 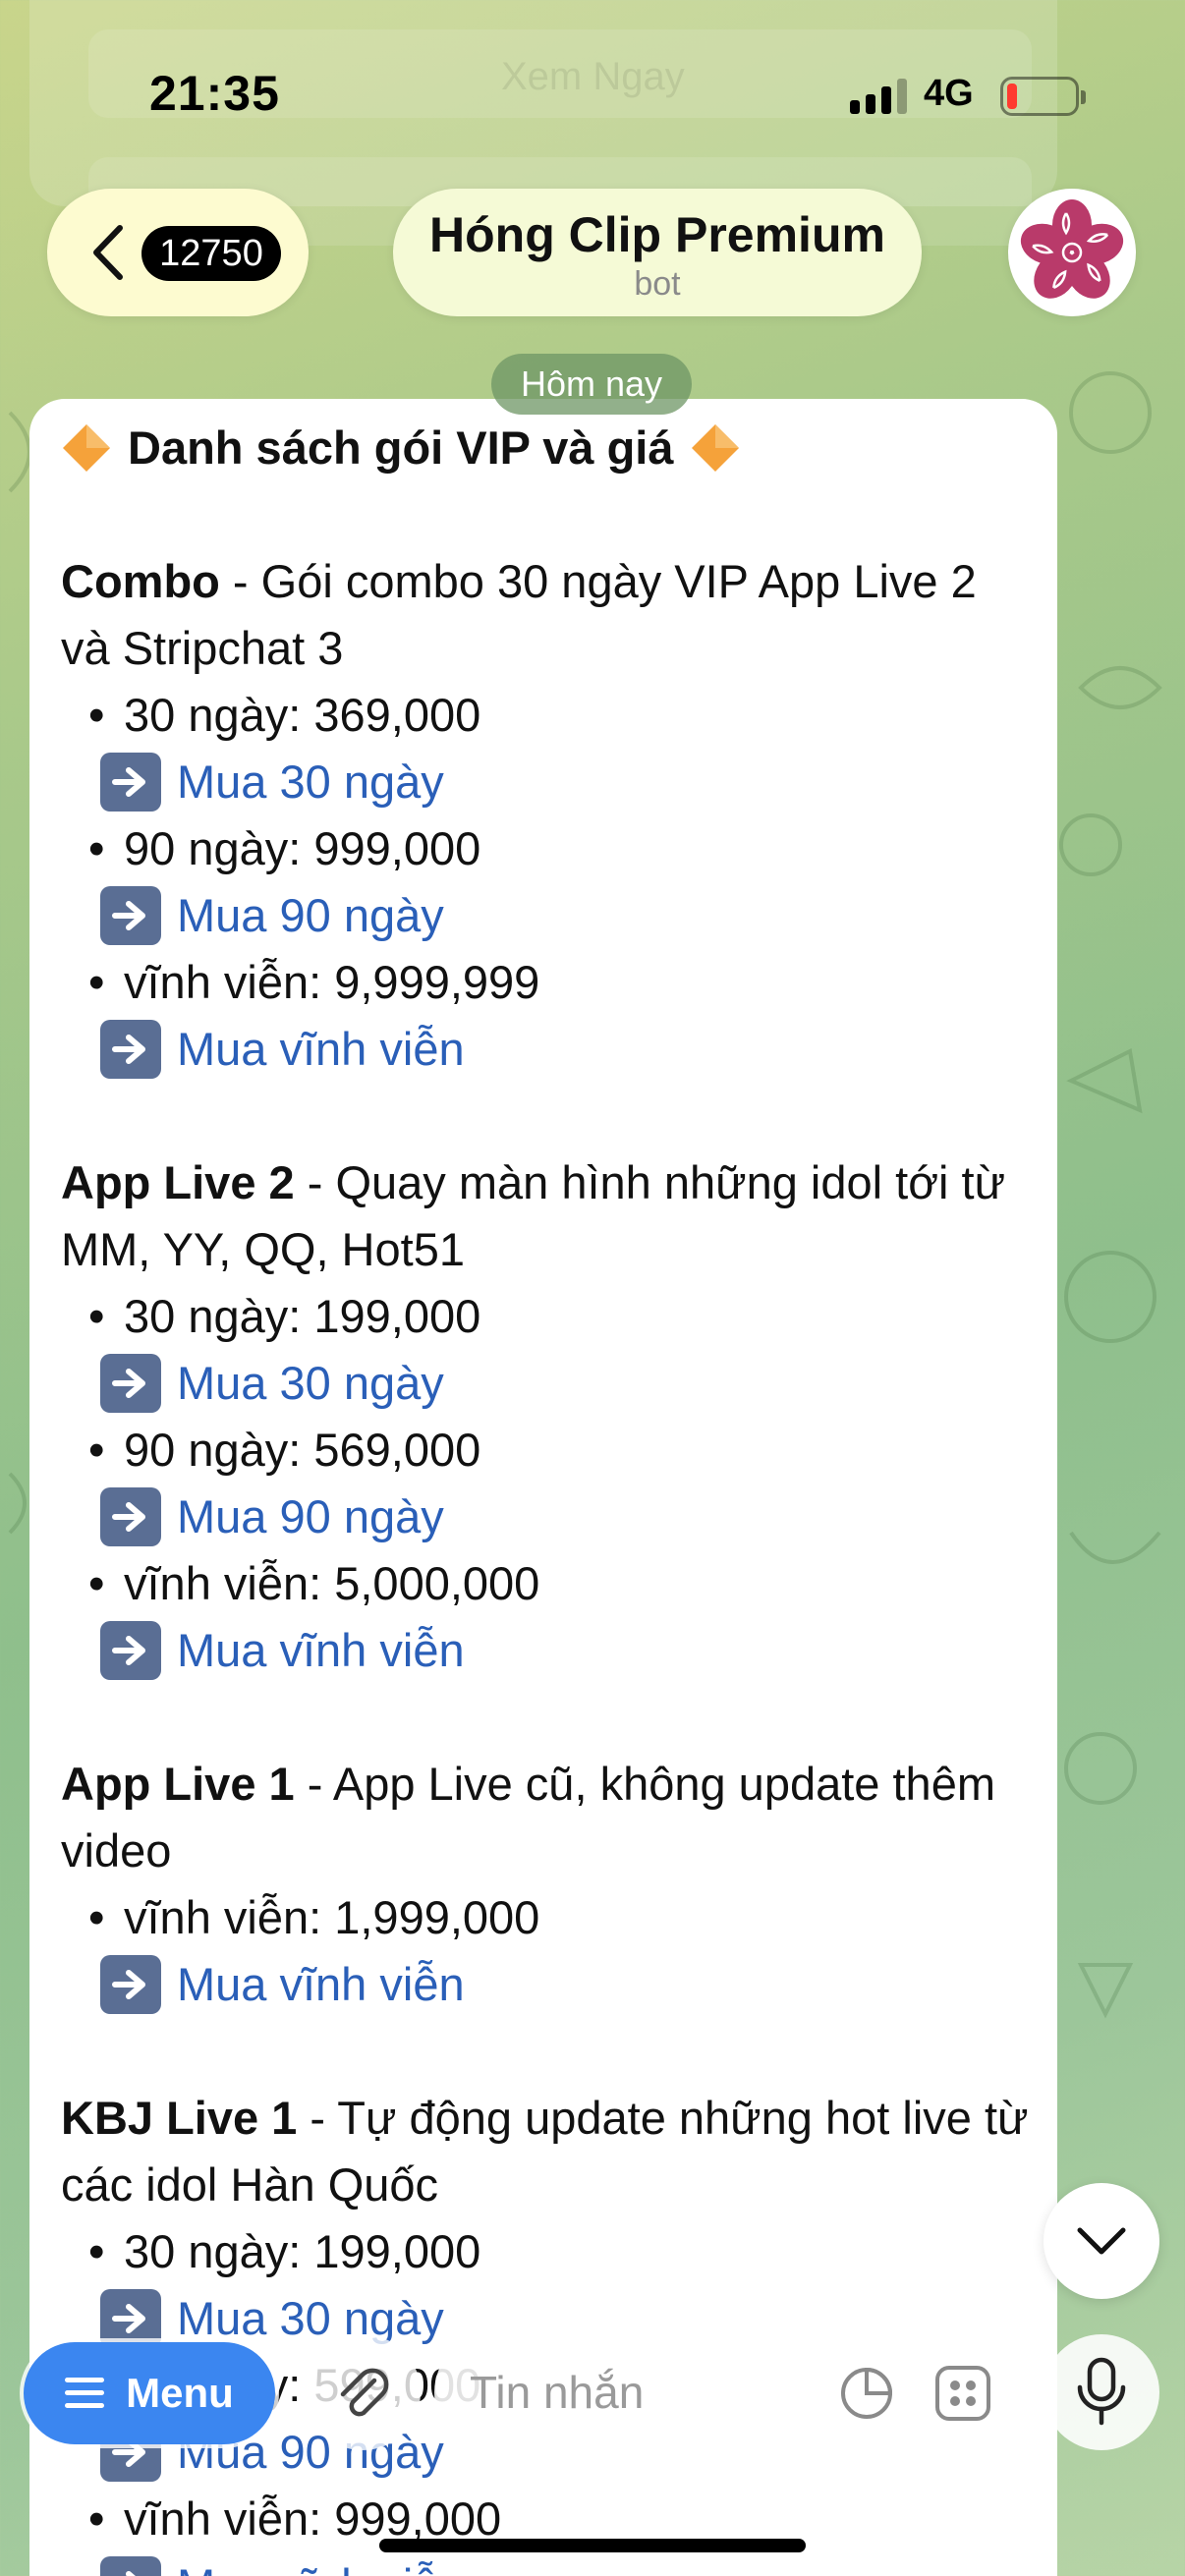 I want to click on price-text: 30 ngày: 369,000, so click(x=303, y=715).